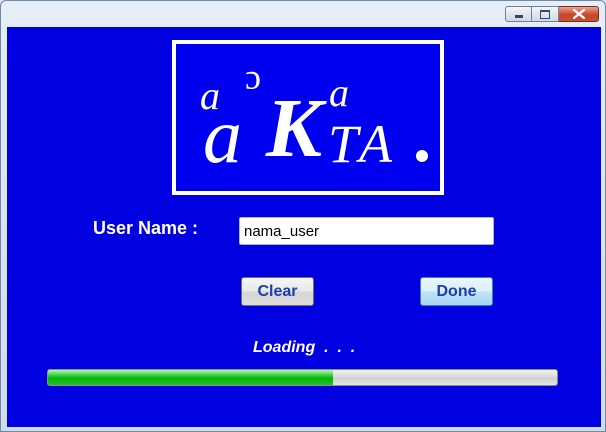 This screenshot has width=606, height=432. I want to click on username-label: User Name :, so click(146, 228).